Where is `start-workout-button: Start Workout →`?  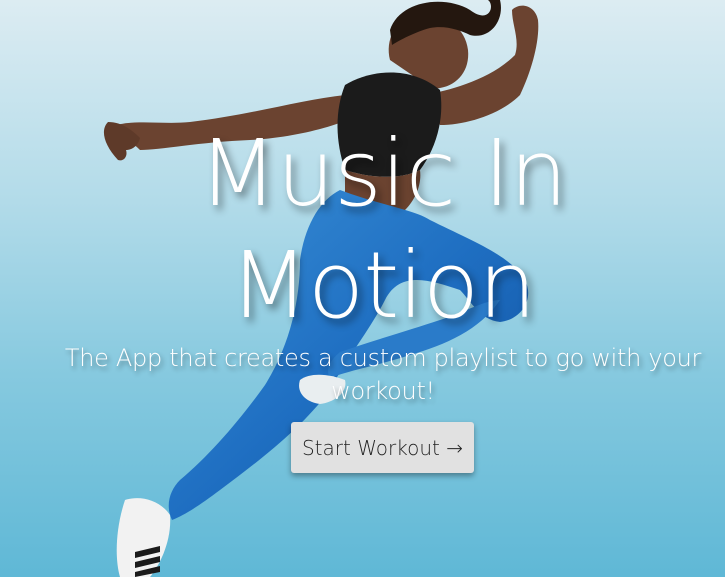 start-workout-button: Start Workout → is located at coordinates (382, 447).